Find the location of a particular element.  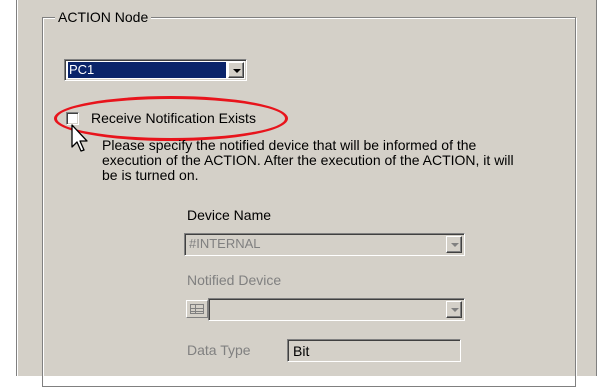

panel-right-border is located at coordinates (597, 188).